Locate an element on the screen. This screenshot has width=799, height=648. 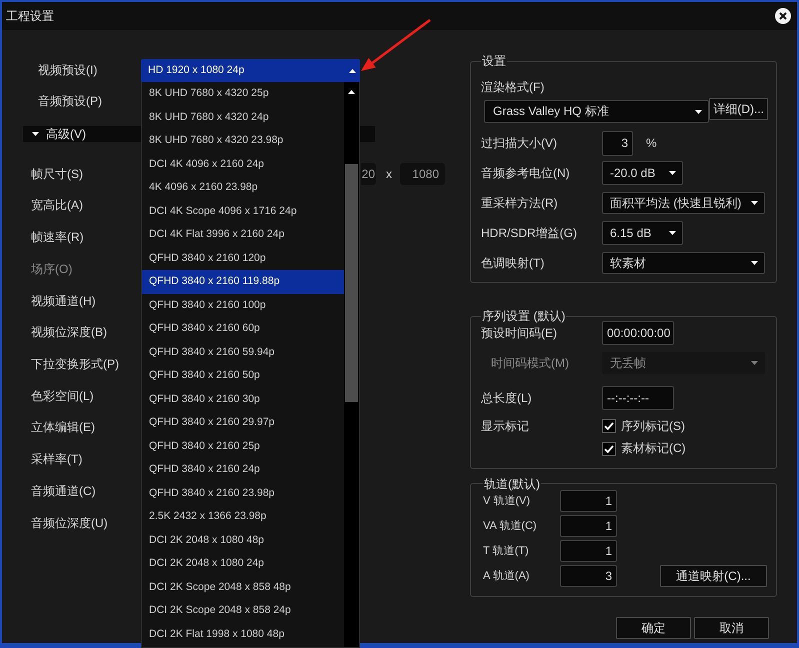
dropdown-option: 8K UHD 7680 x 4320 23.98p is located at coordinates (243, 140).